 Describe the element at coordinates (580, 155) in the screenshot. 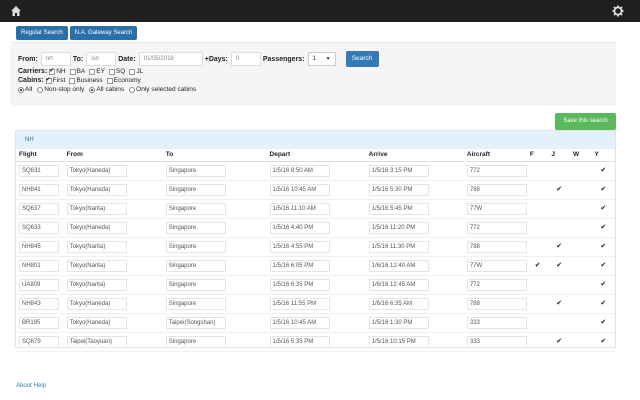

I see `col-w: W` at that location.